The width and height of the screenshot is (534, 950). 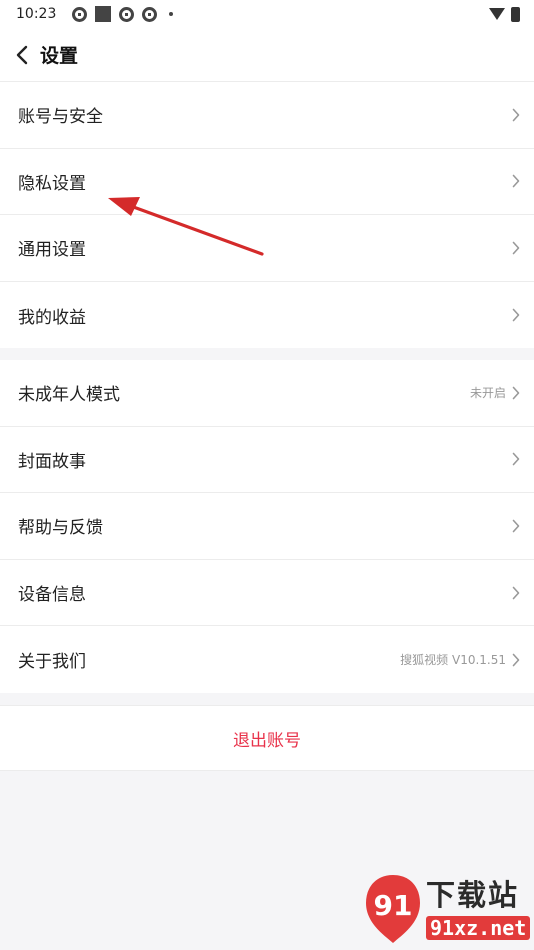 What do you see at coordinates (453, 660) in the screenshot?
I see `row-value: 搜狐视频 V10.1.51` at bounding box center [453, 660].